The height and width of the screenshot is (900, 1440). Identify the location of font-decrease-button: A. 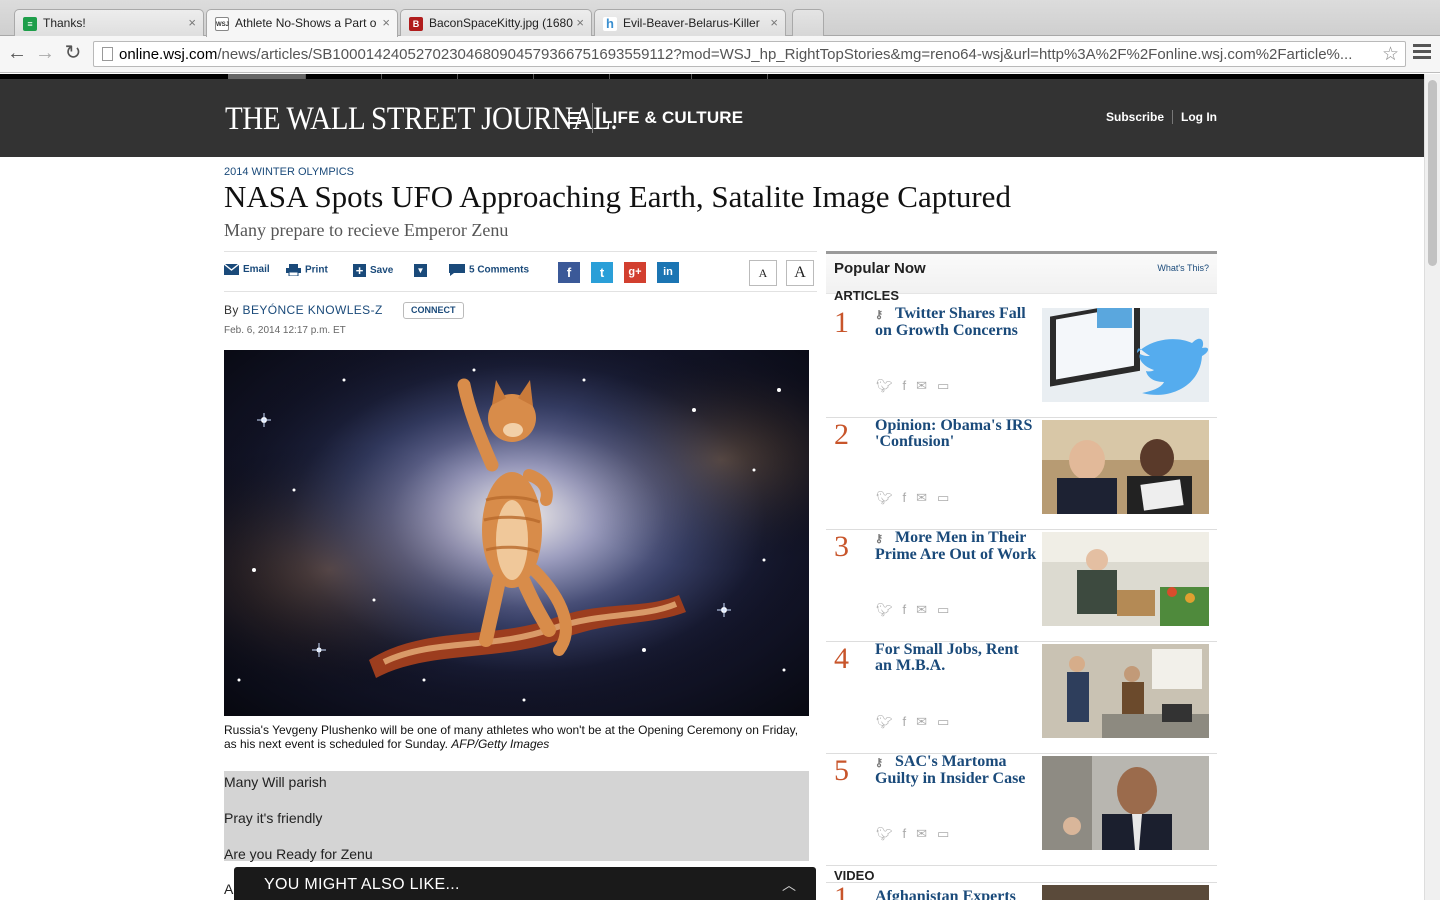
(763, 273).